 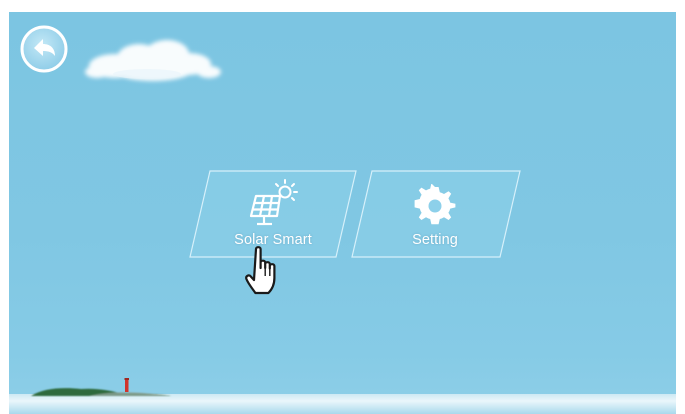 I want to click on sea-horizon-decoration, so click(x=342, y=396).